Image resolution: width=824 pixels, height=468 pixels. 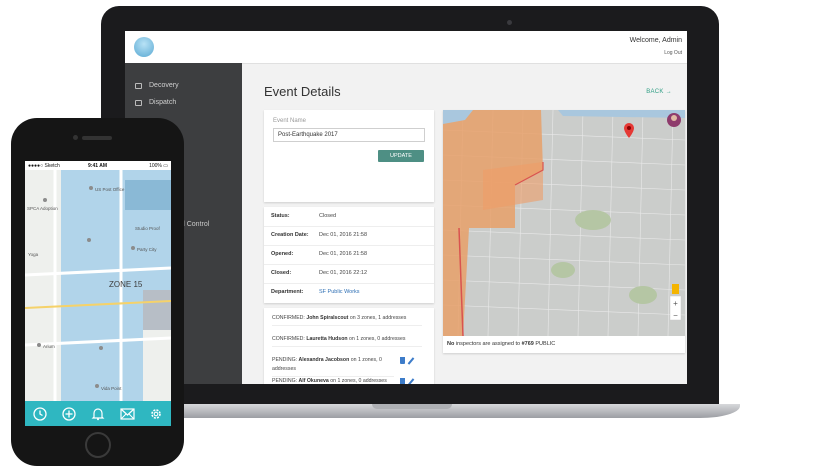 What do you see at coordinates (659, 92) in the screenshot?
I see `back-link: BACK →` at bounding box center [659, 92].